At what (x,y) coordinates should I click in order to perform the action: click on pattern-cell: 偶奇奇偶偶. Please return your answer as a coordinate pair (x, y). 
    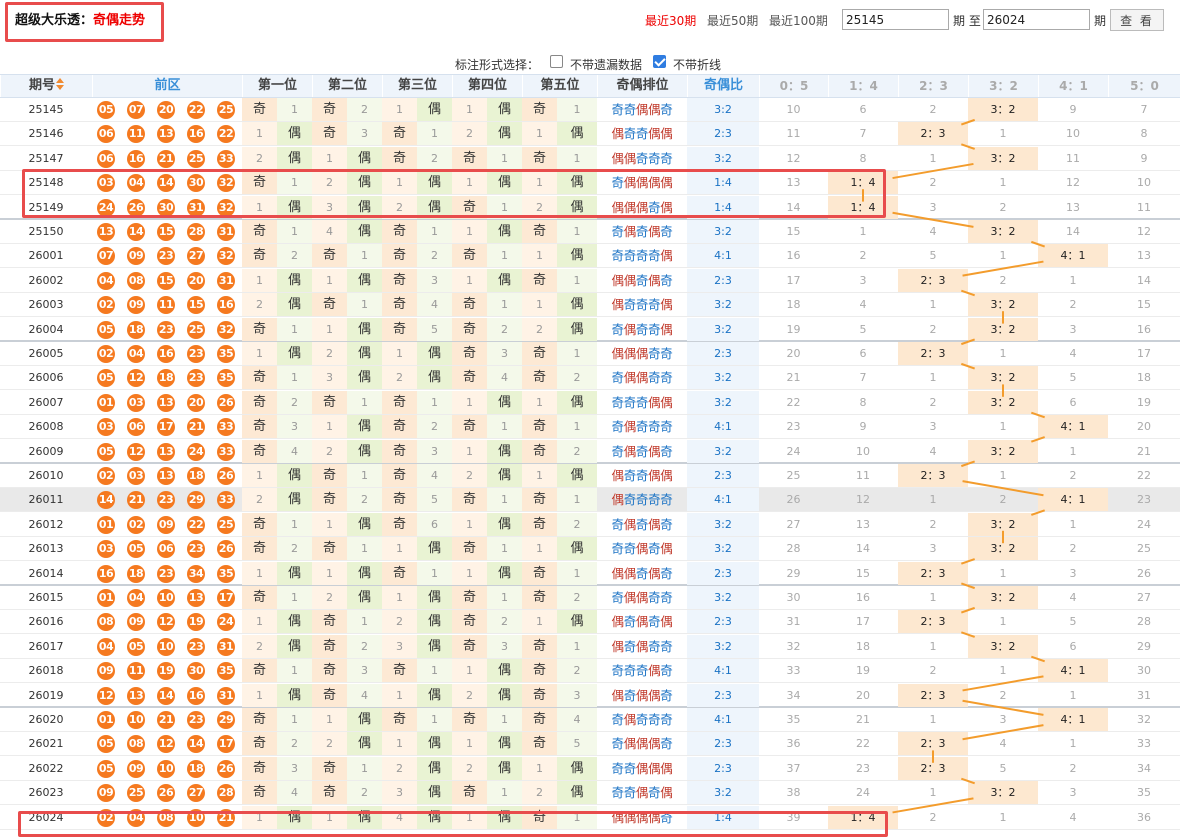
    Looking at the image, I should click on (642, 133).